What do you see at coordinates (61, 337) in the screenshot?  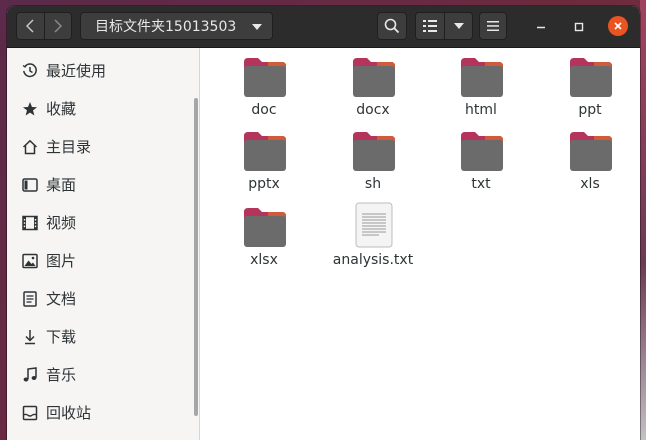 I see `sidebar-item-label: 下载` at bounding box center [61, 337].